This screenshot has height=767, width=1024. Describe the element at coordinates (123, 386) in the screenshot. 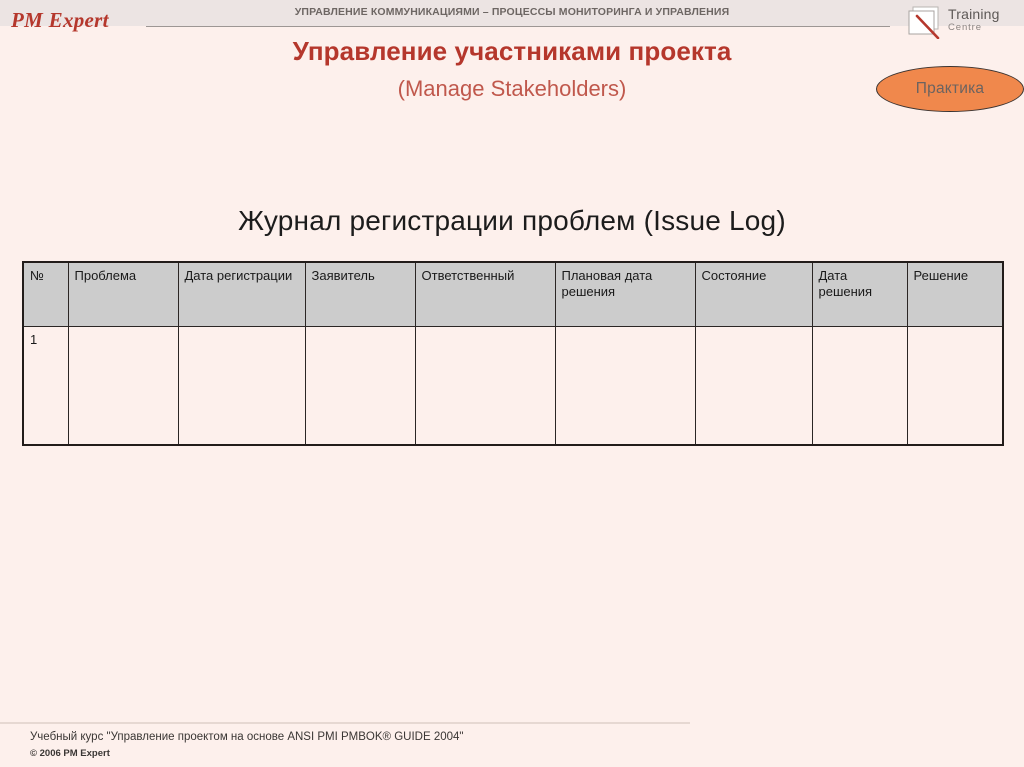

I see `cell-problem` at that location.